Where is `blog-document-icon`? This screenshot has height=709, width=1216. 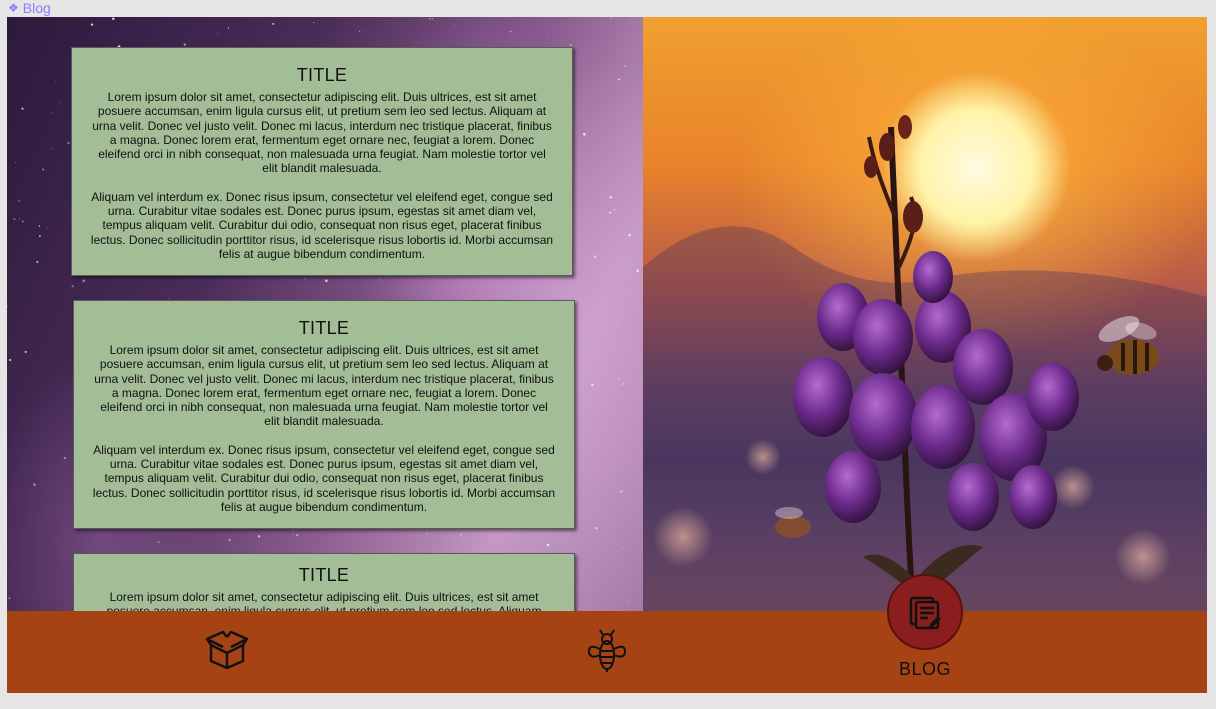
blog-document-icon is located at coordinates (925, 613).